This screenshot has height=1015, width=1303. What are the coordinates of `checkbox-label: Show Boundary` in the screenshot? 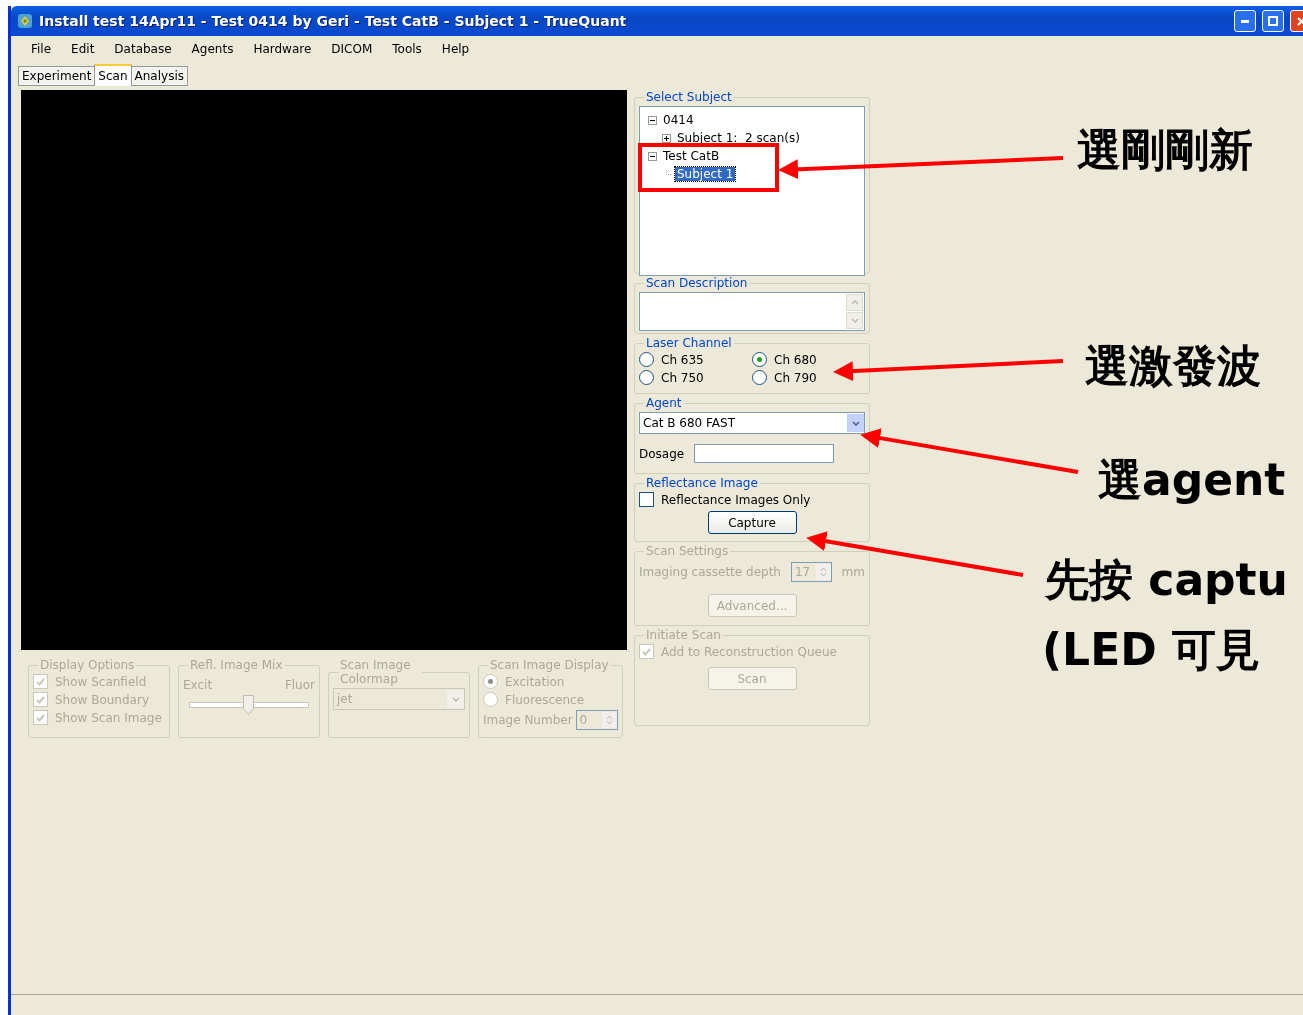 It's located at (102, 699).